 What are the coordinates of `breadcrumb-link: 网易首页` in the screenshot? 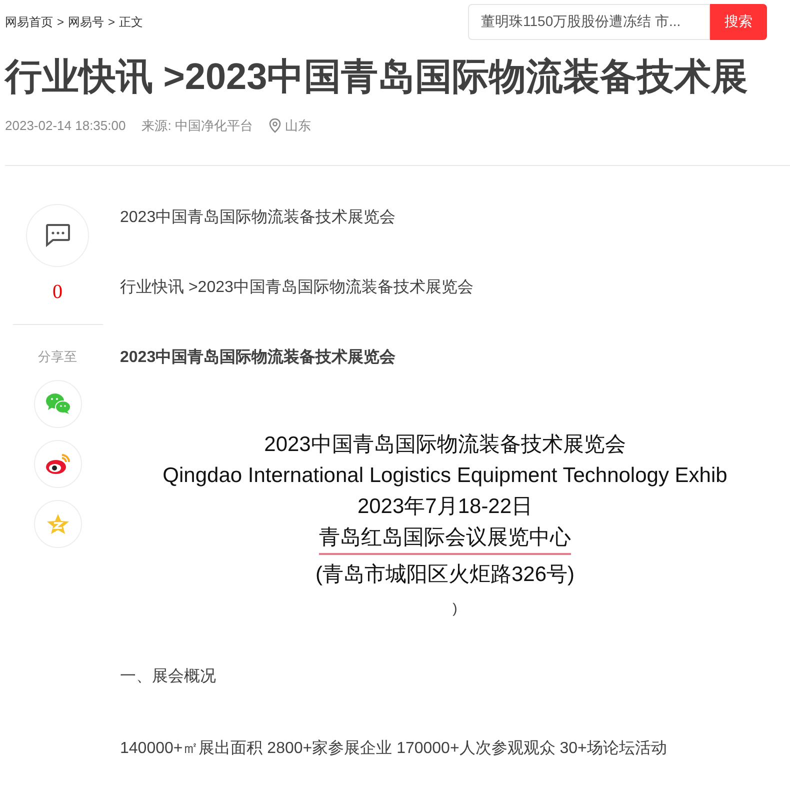 It's located at (29, 21).